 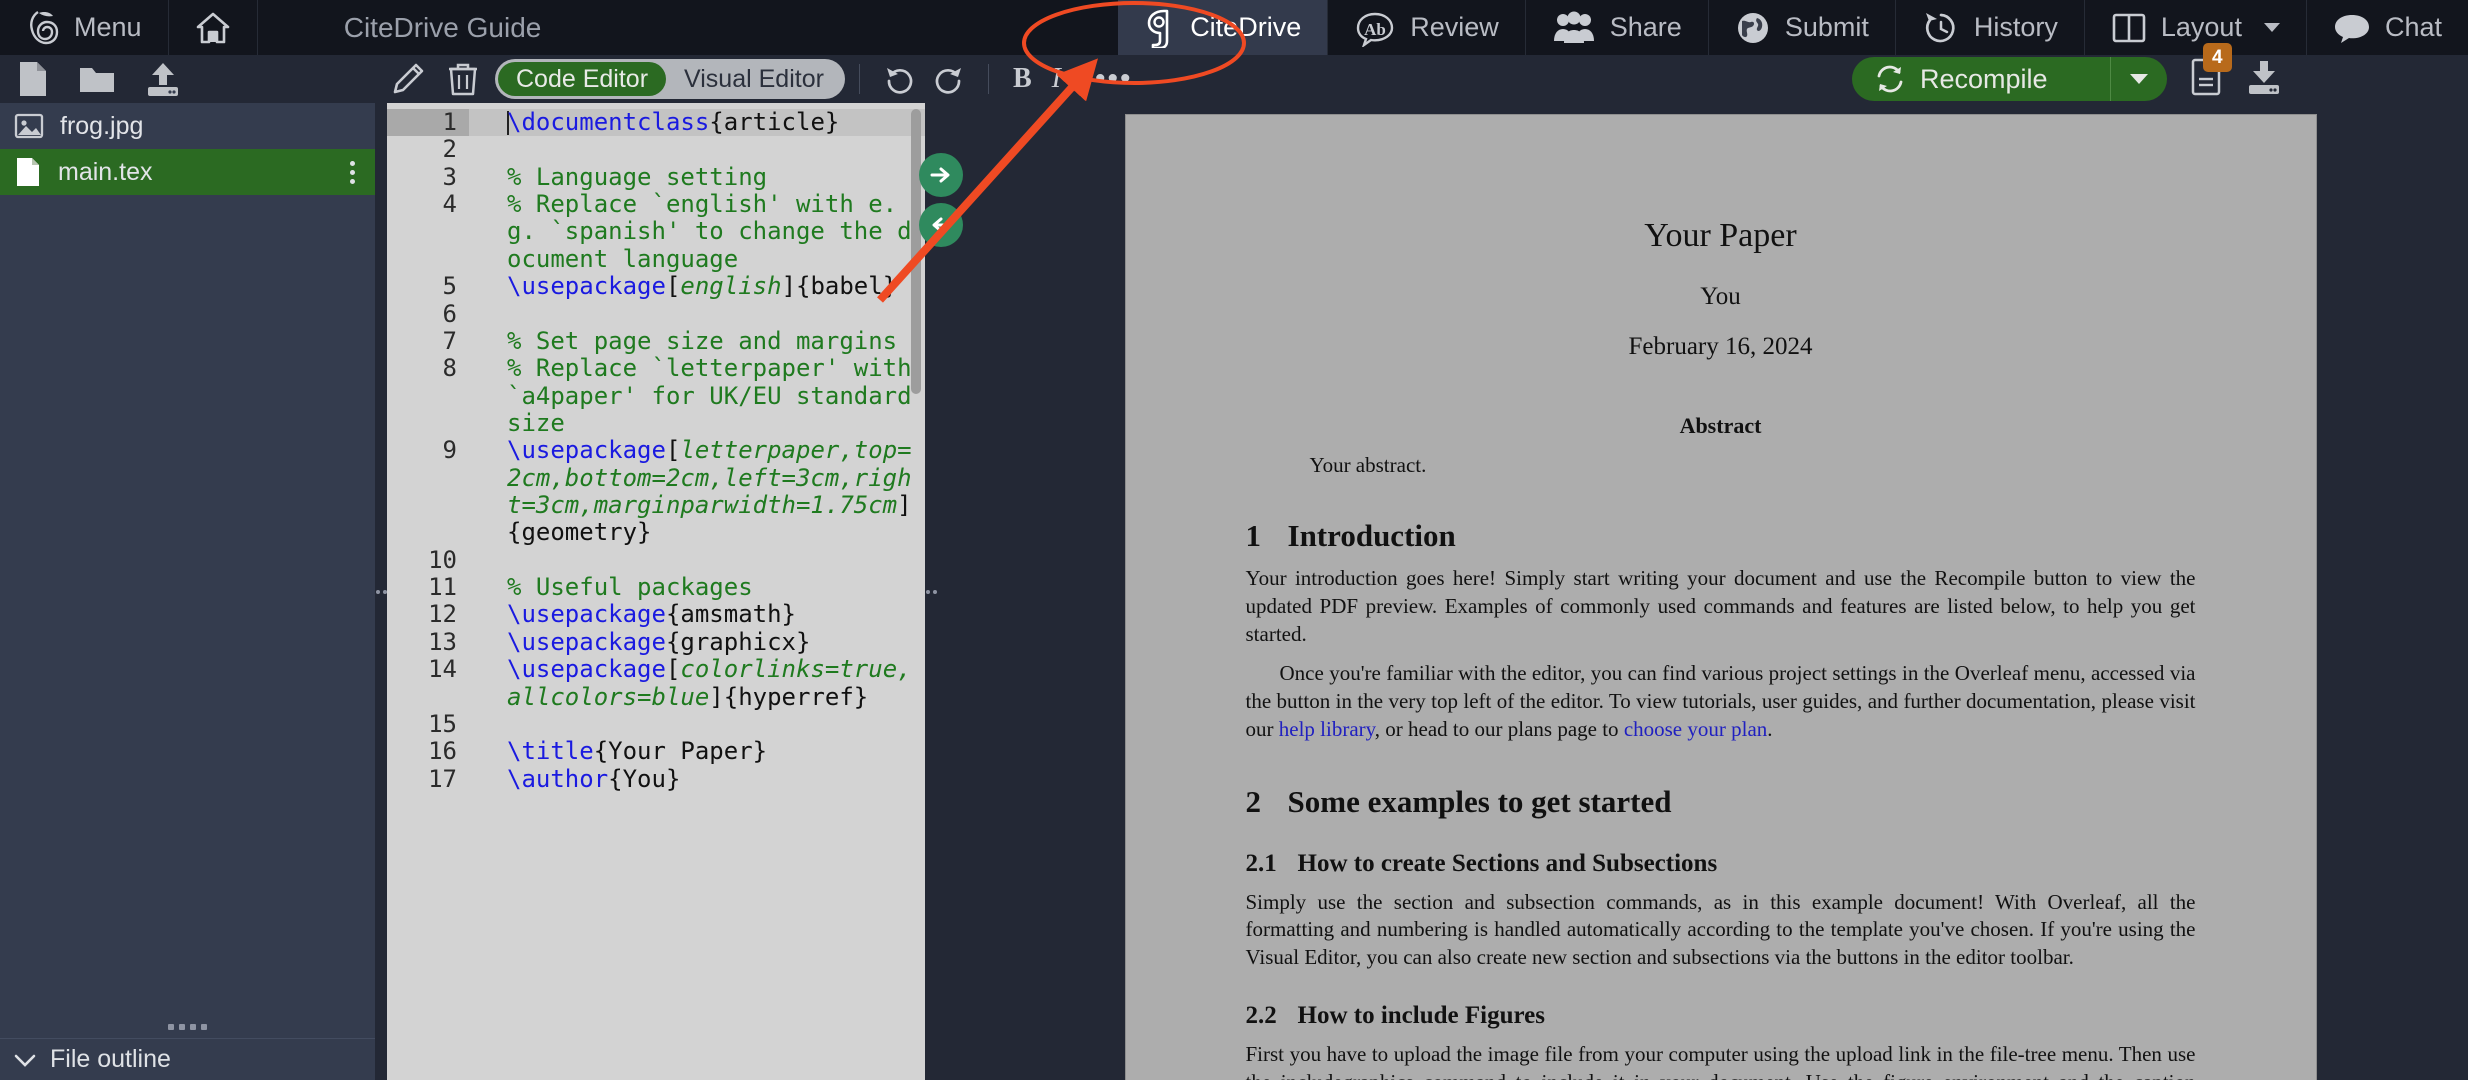 I want to click on code-line: 3 % Language setting, so click(x=656, y=177).